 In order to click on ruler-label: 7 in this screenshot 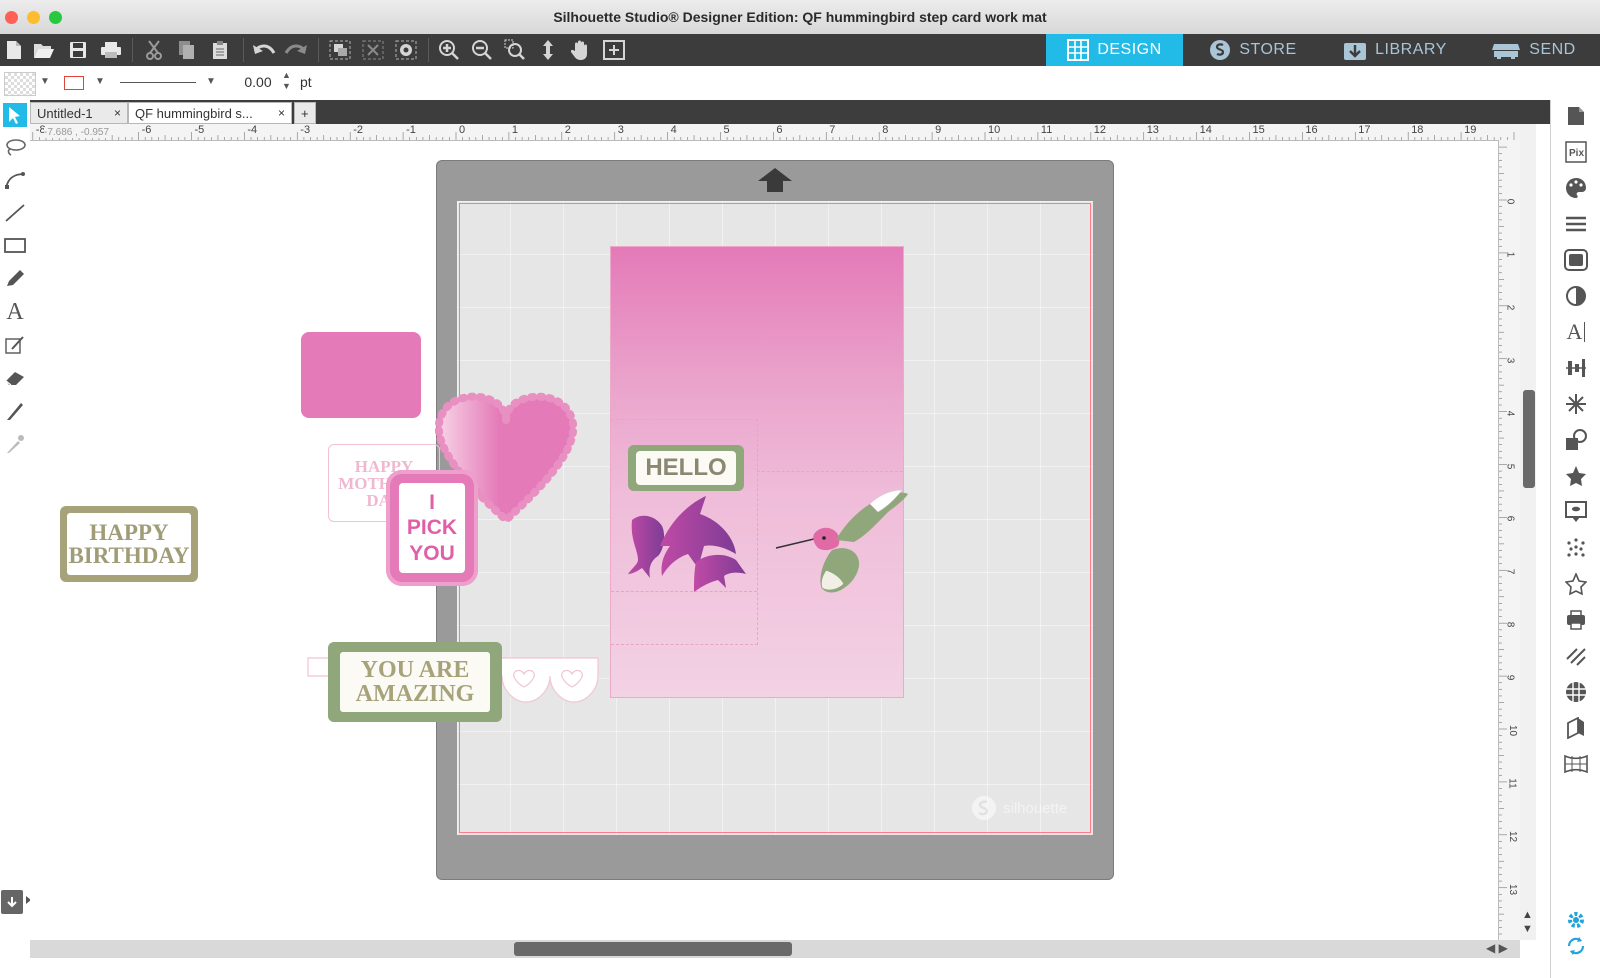, I will do `click(832, 130)`.